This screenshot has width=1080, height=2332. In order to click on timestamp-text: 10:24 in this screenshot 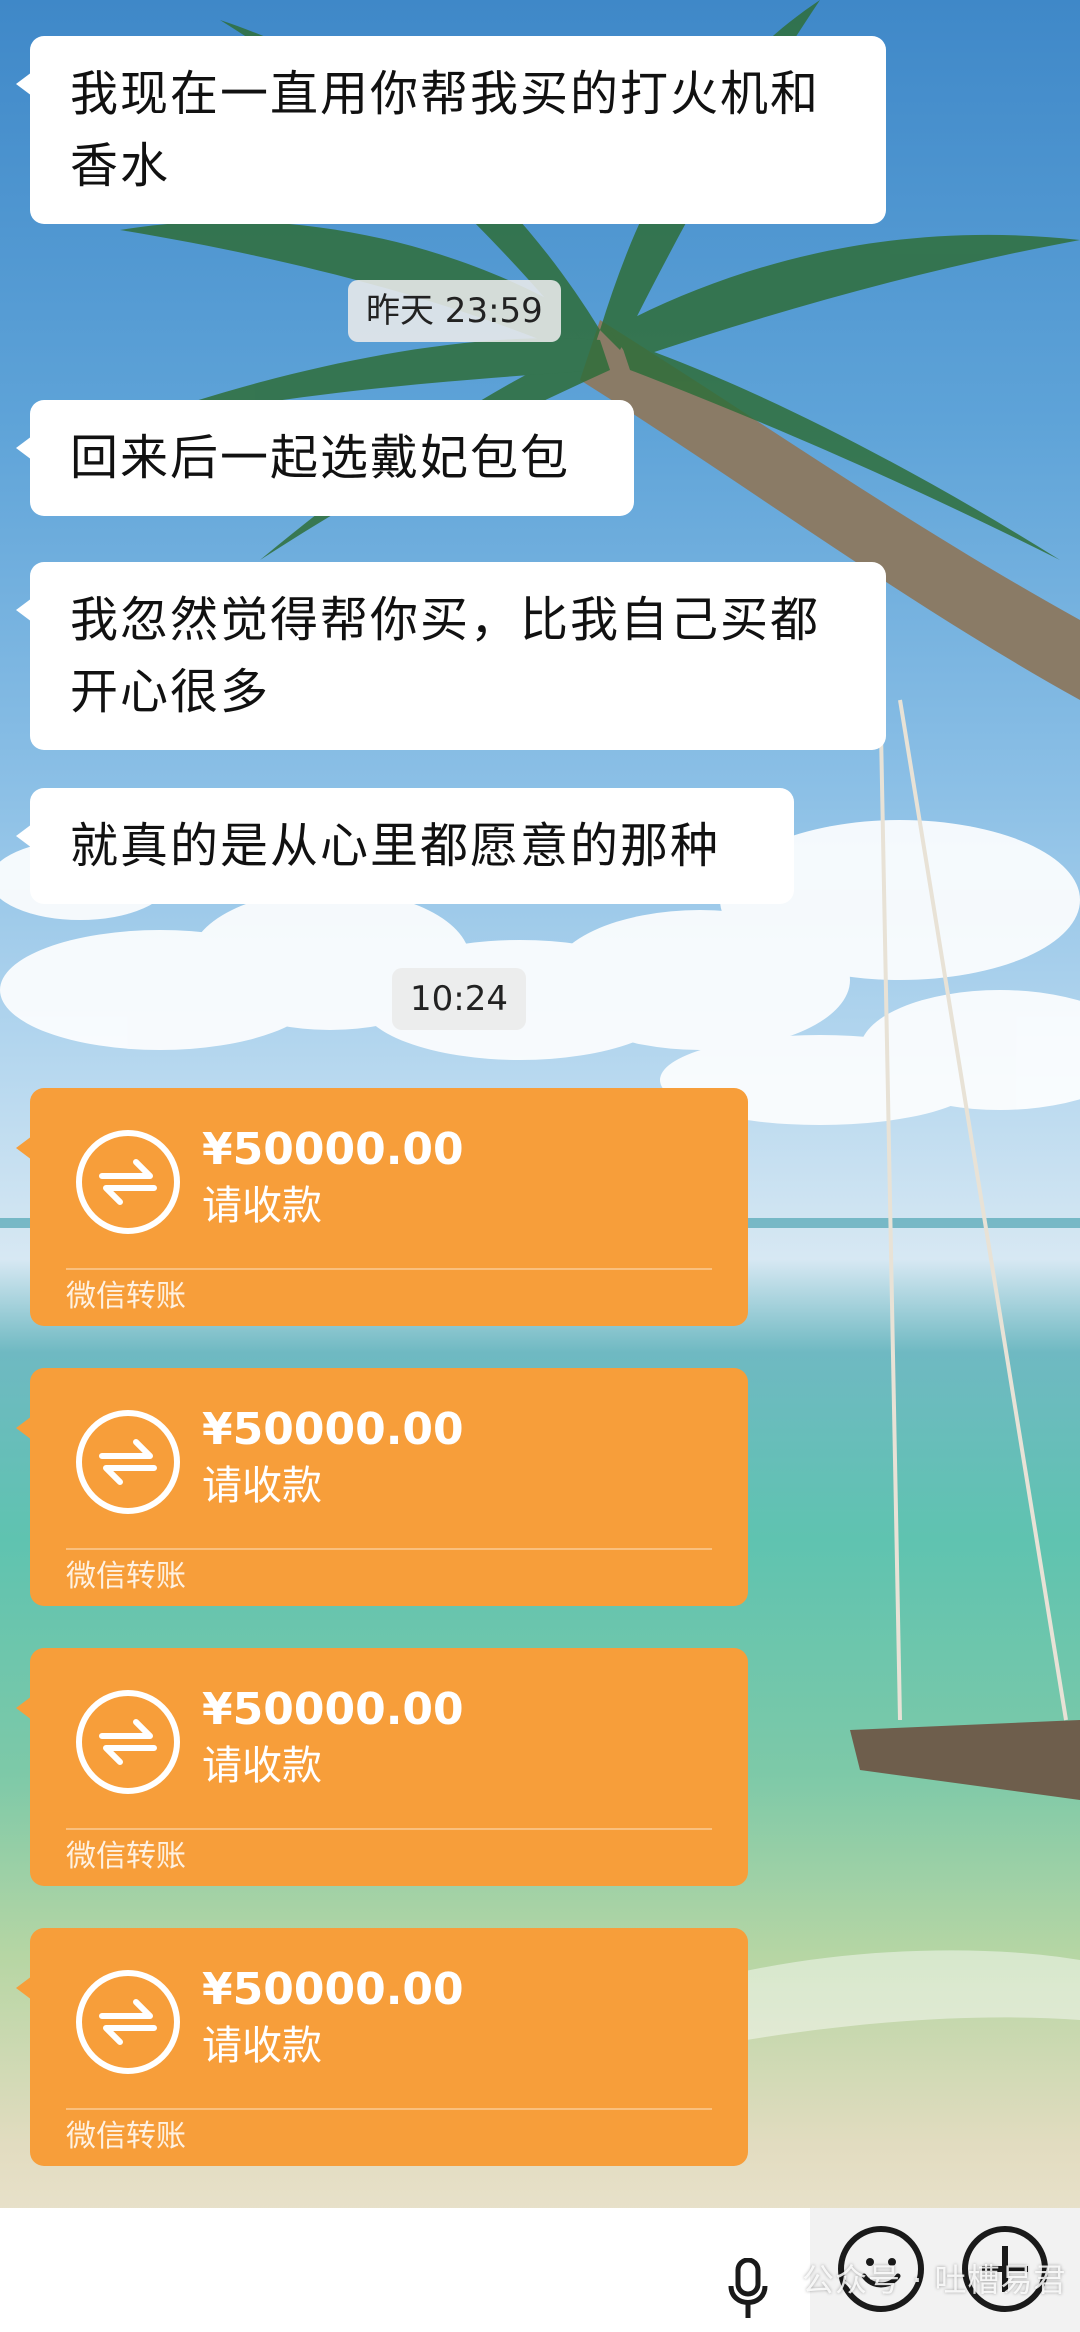, I will do `click(459, 999)`.